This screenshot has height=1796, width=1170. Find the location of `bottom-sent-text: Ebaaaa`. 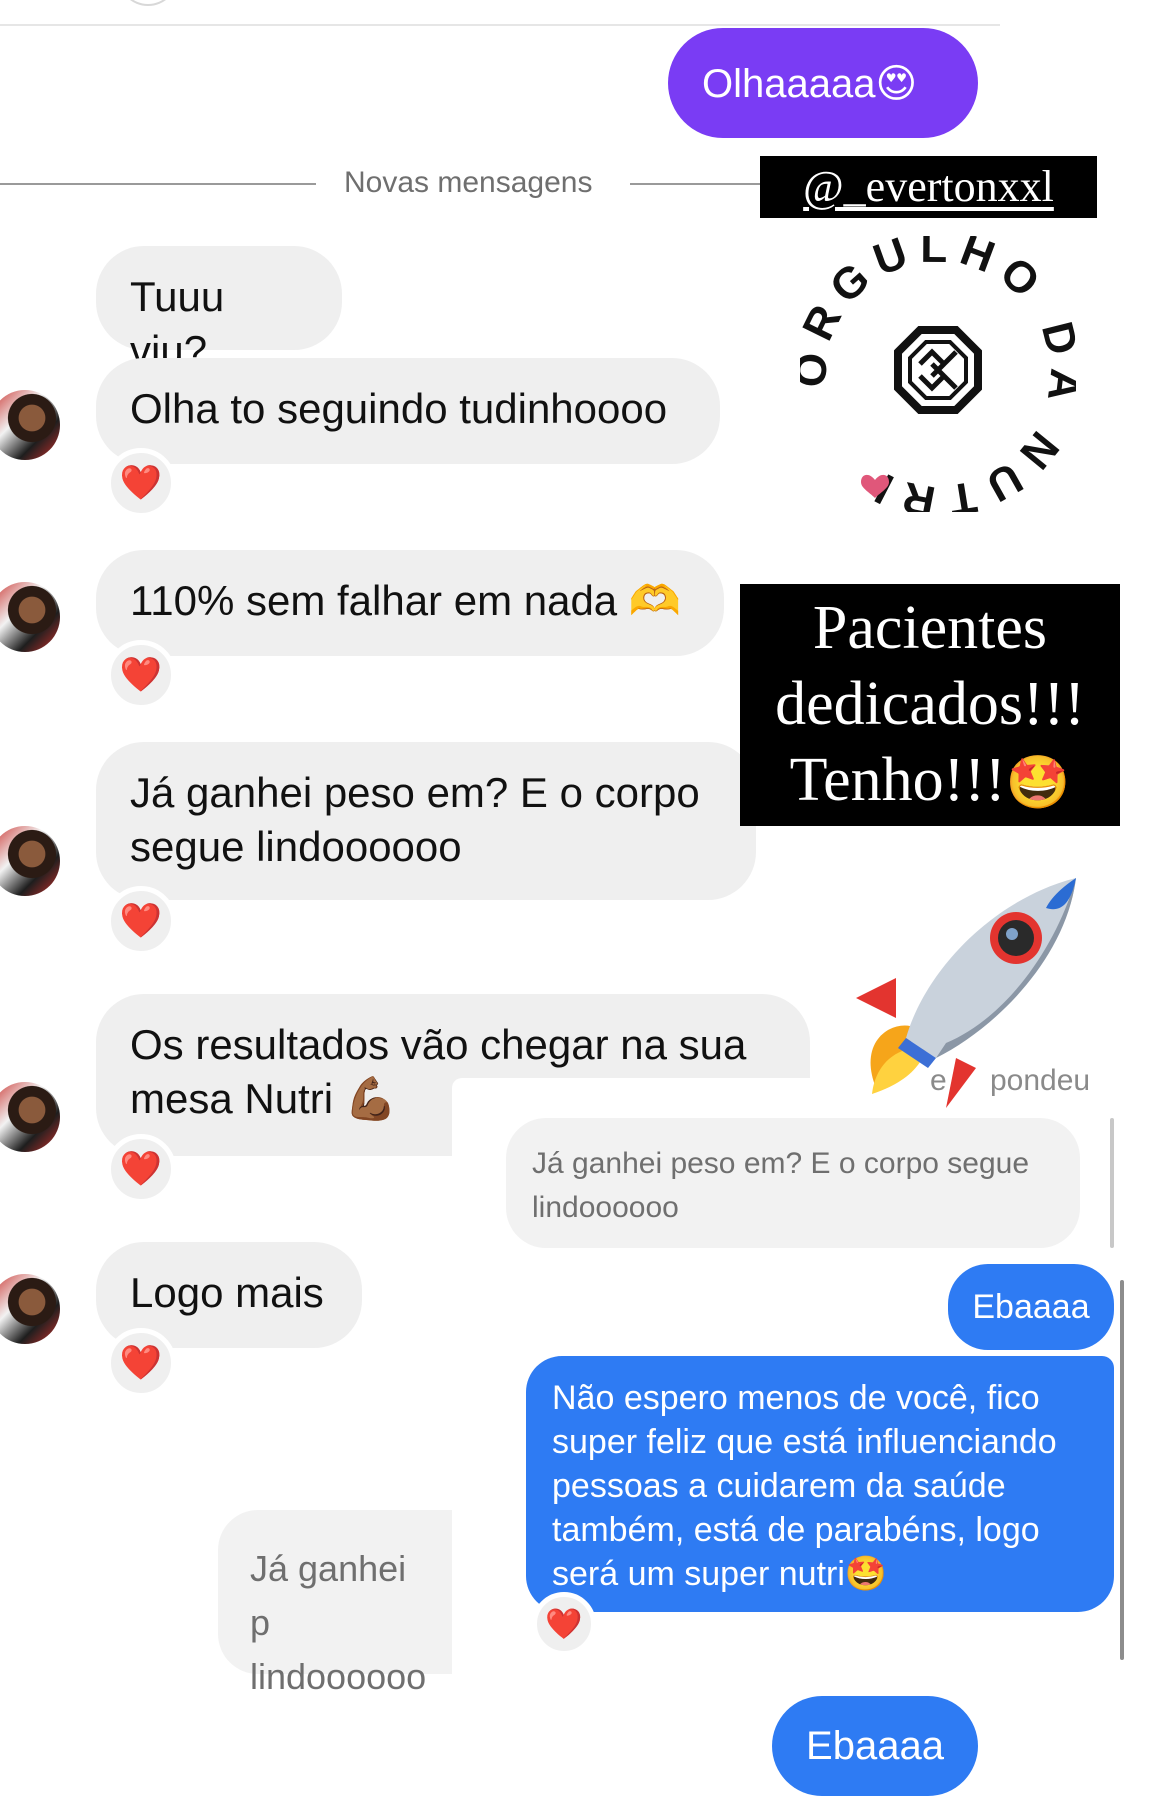

bottom-sent-text: Ebaaaa is located at coordinates (875, 1746).